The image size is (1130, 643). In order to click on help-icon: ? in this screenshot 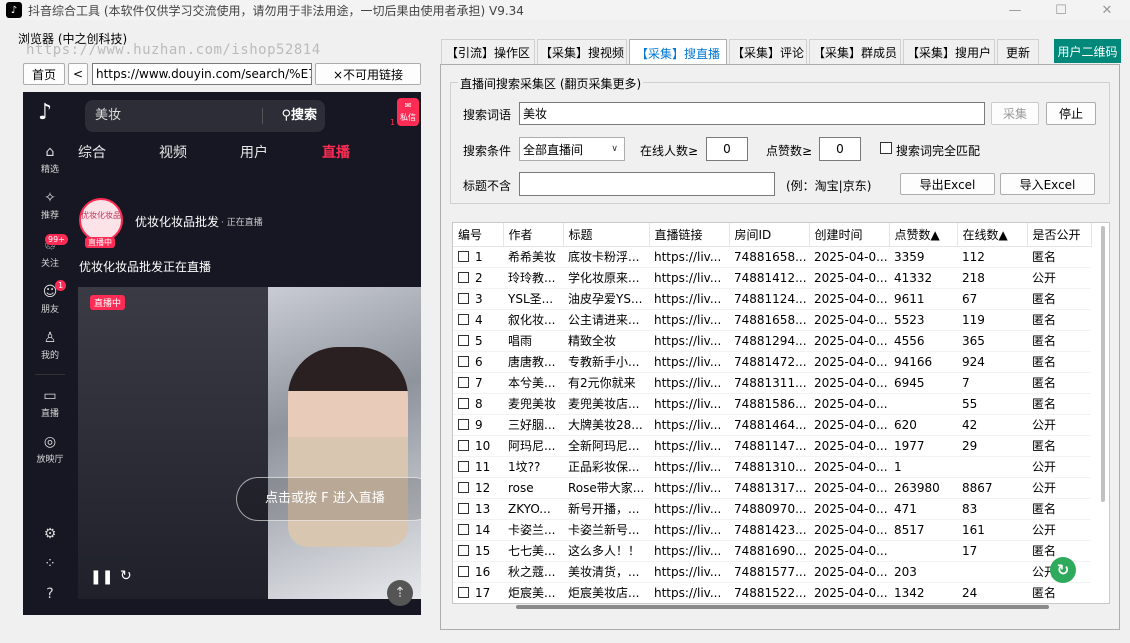, I will do `click(50, 594)`.